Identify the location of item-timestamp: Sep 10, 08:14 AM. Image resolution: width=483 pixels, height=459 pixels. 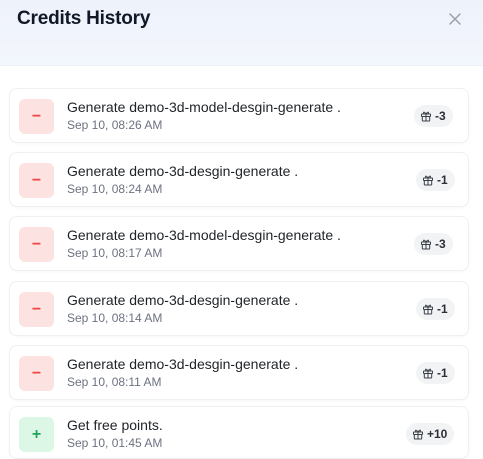
(115, 318).